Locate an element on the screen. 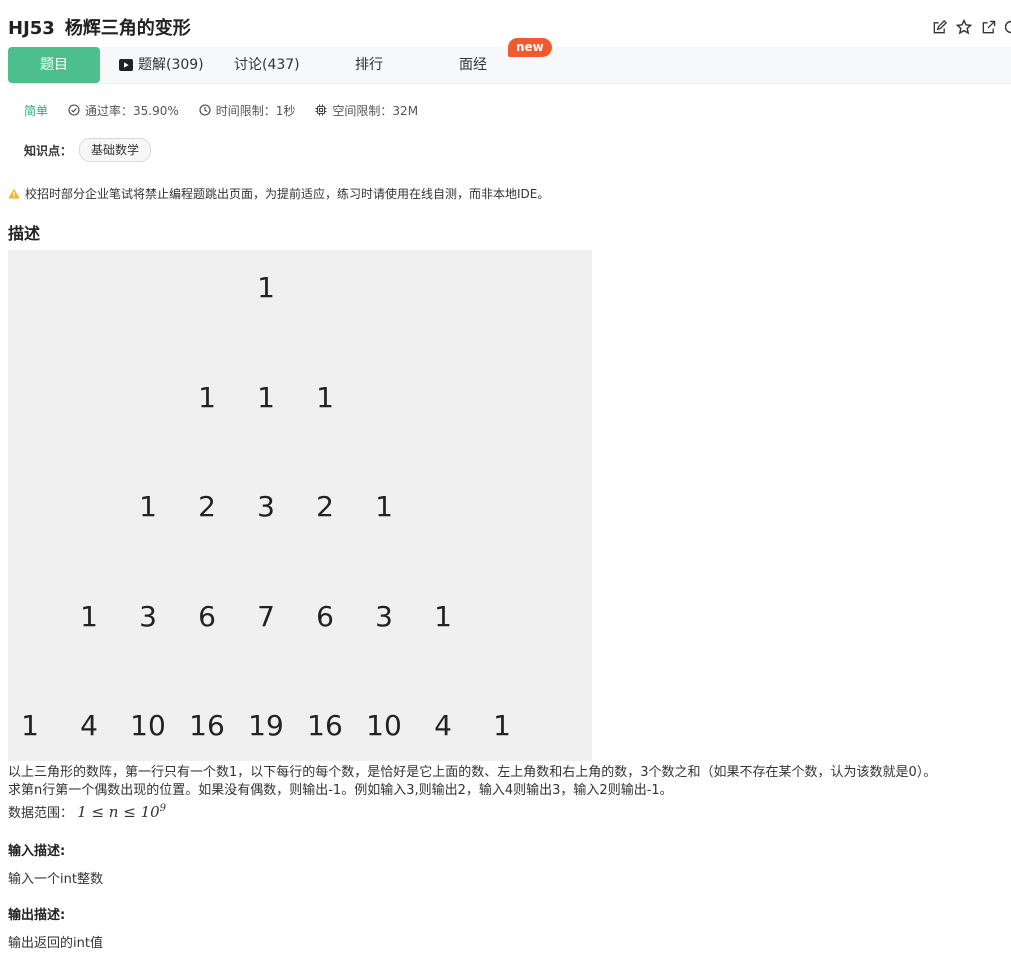 The height and width of the screenshot is (959, 1011). input-heading: 输入描述: is located at coordinates (37, 851).